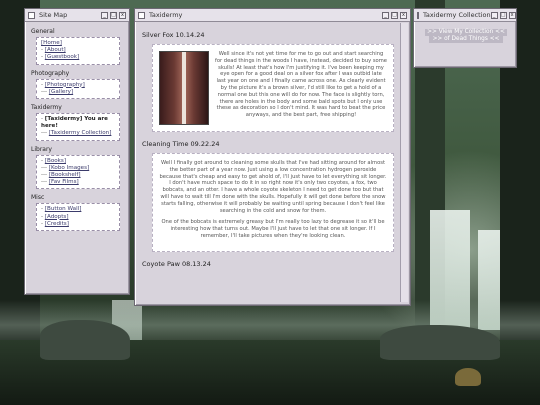 The width and height of the screenshot is (540, 405). Describe the element at coordinates (65, 175) in the screenshot. I see `nav-link: [Bookshelf]` at that location.